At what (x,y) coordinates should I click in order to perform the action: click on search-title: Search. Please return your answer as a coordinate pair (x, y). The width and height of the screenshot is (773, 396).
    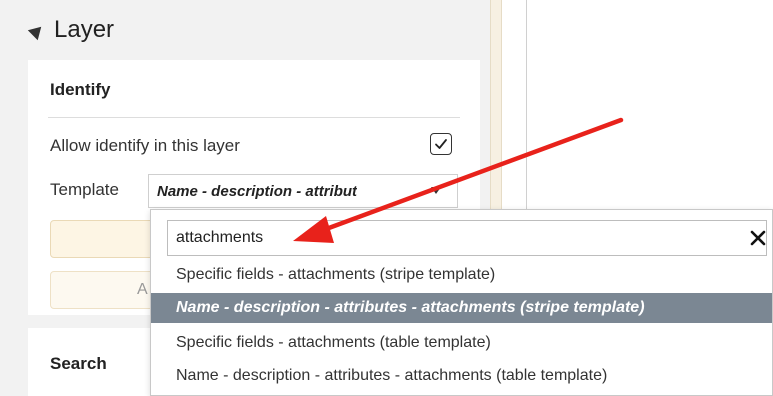
    Looking at the image, I should click on (78, 363).